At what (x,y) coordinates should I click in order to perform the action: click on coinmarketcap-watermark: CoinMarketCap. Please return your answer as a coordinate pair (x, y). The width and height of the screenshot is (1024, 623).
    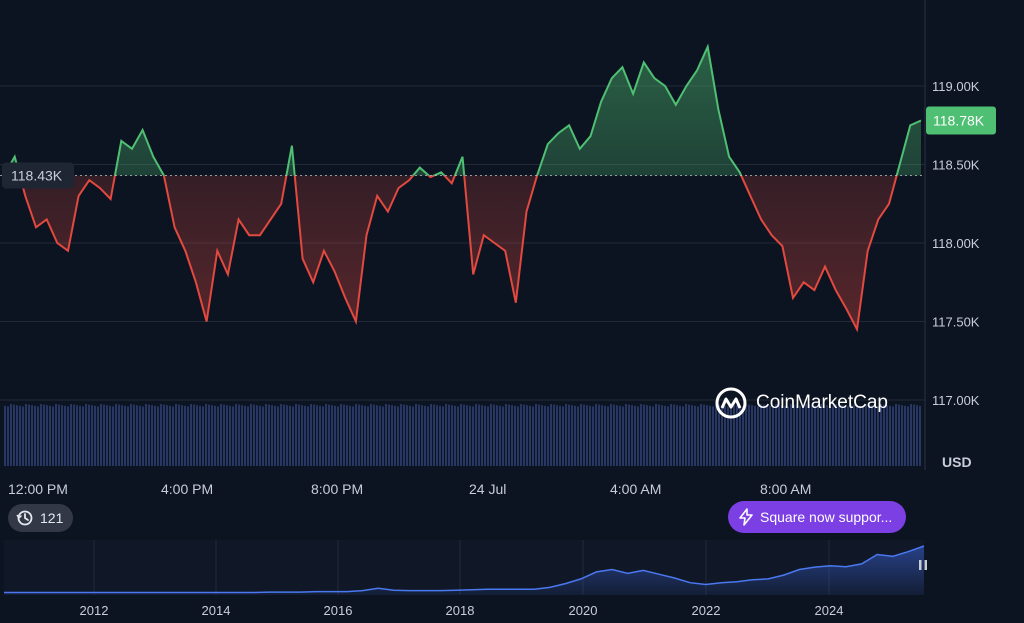
    Looking at the image, I should click on (801, 403).